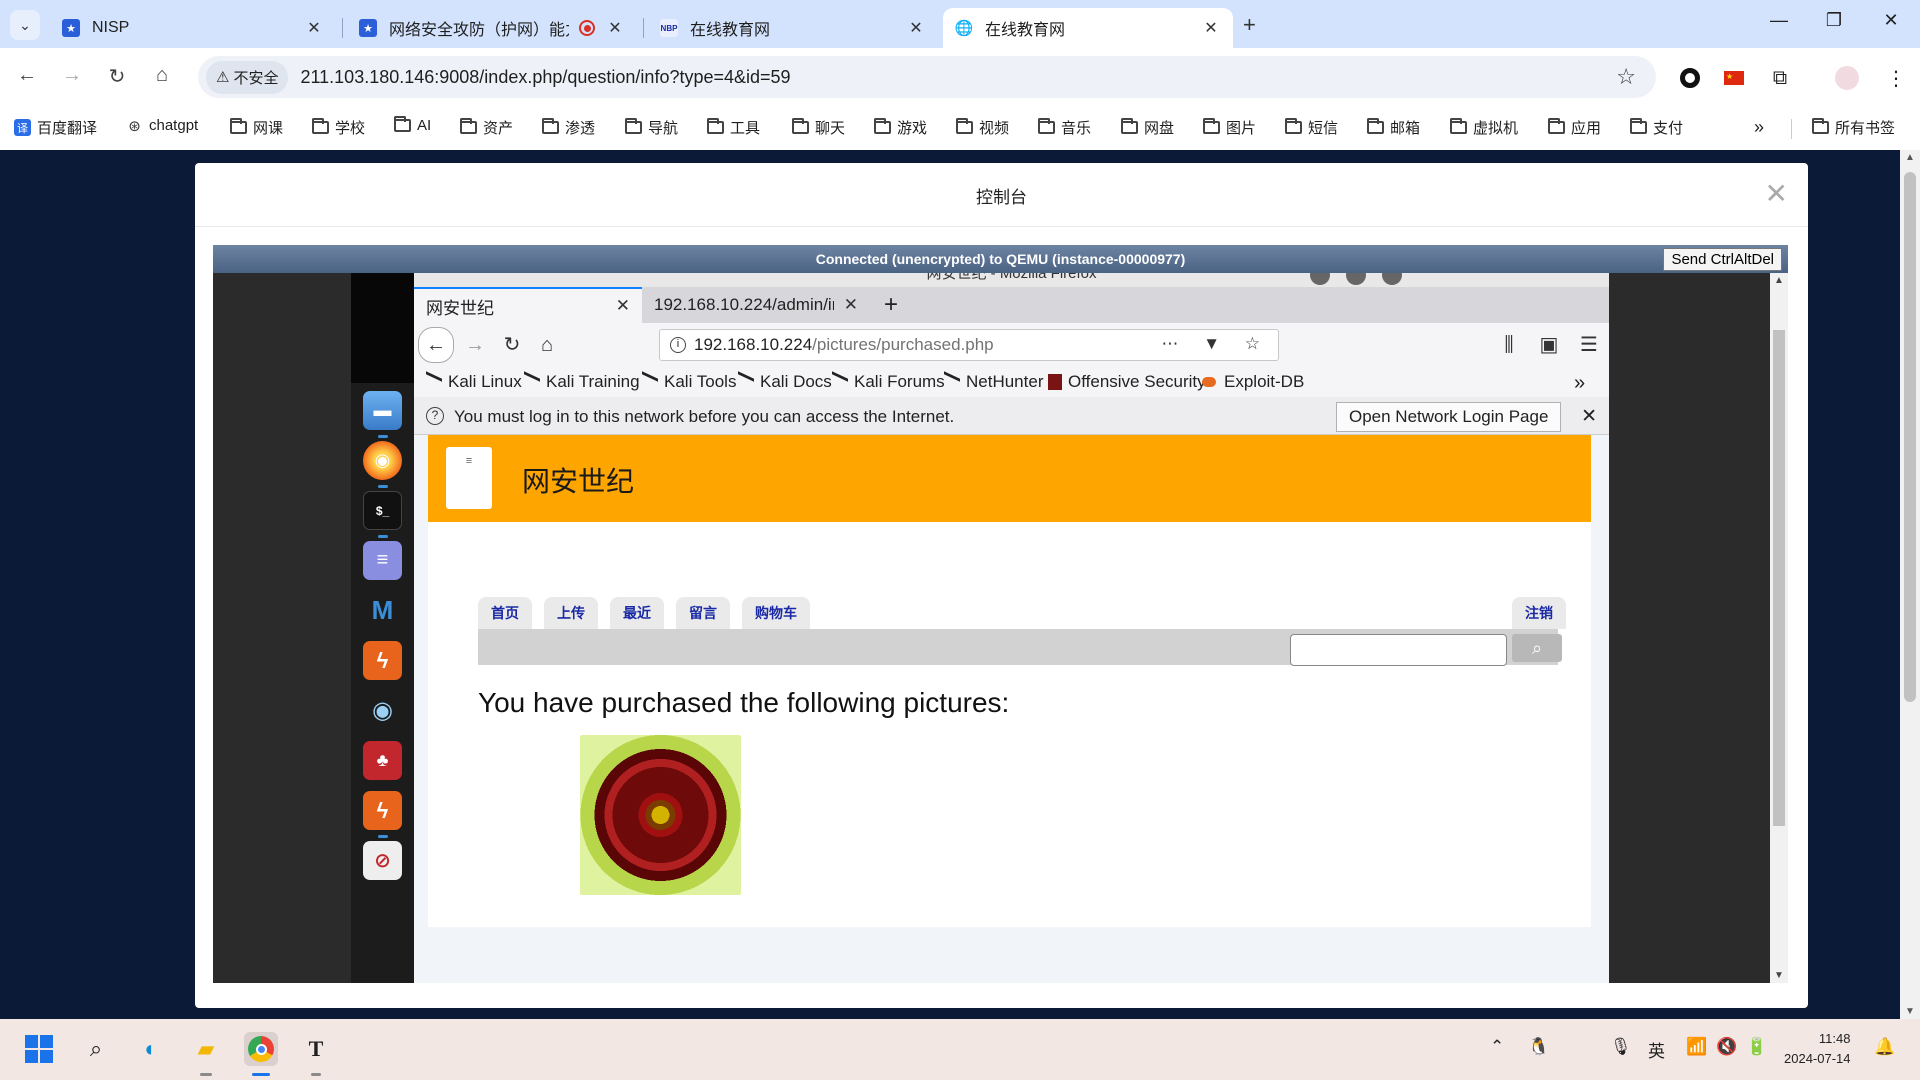 The height and width of the screenshot is (1080, 1920). I want to click on notifications-bell-icon: 🔔, so click(1884, 1047).